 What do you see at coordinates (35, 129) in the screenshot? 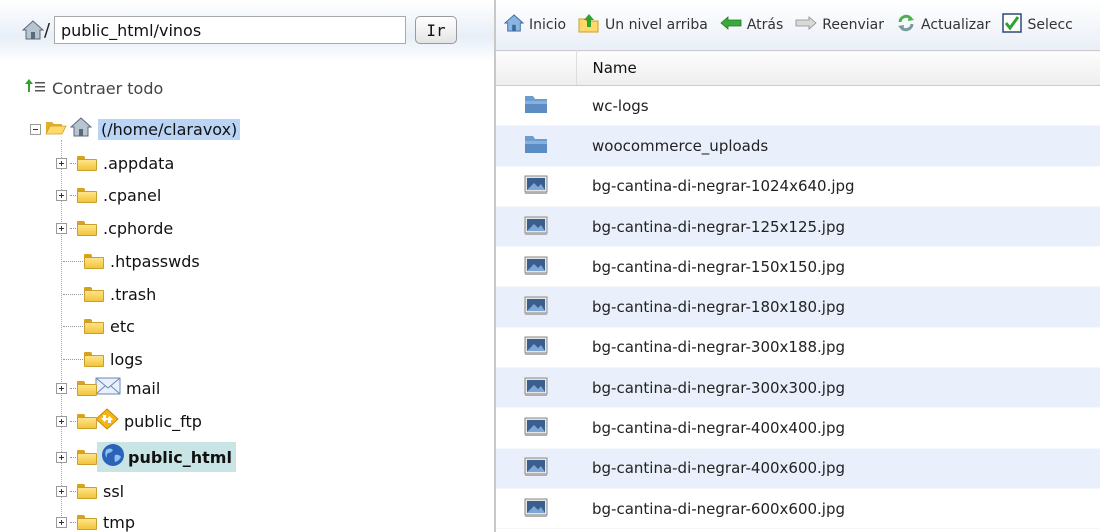
I see `collapse-toggle-icon` at bounding box center [35, 129].